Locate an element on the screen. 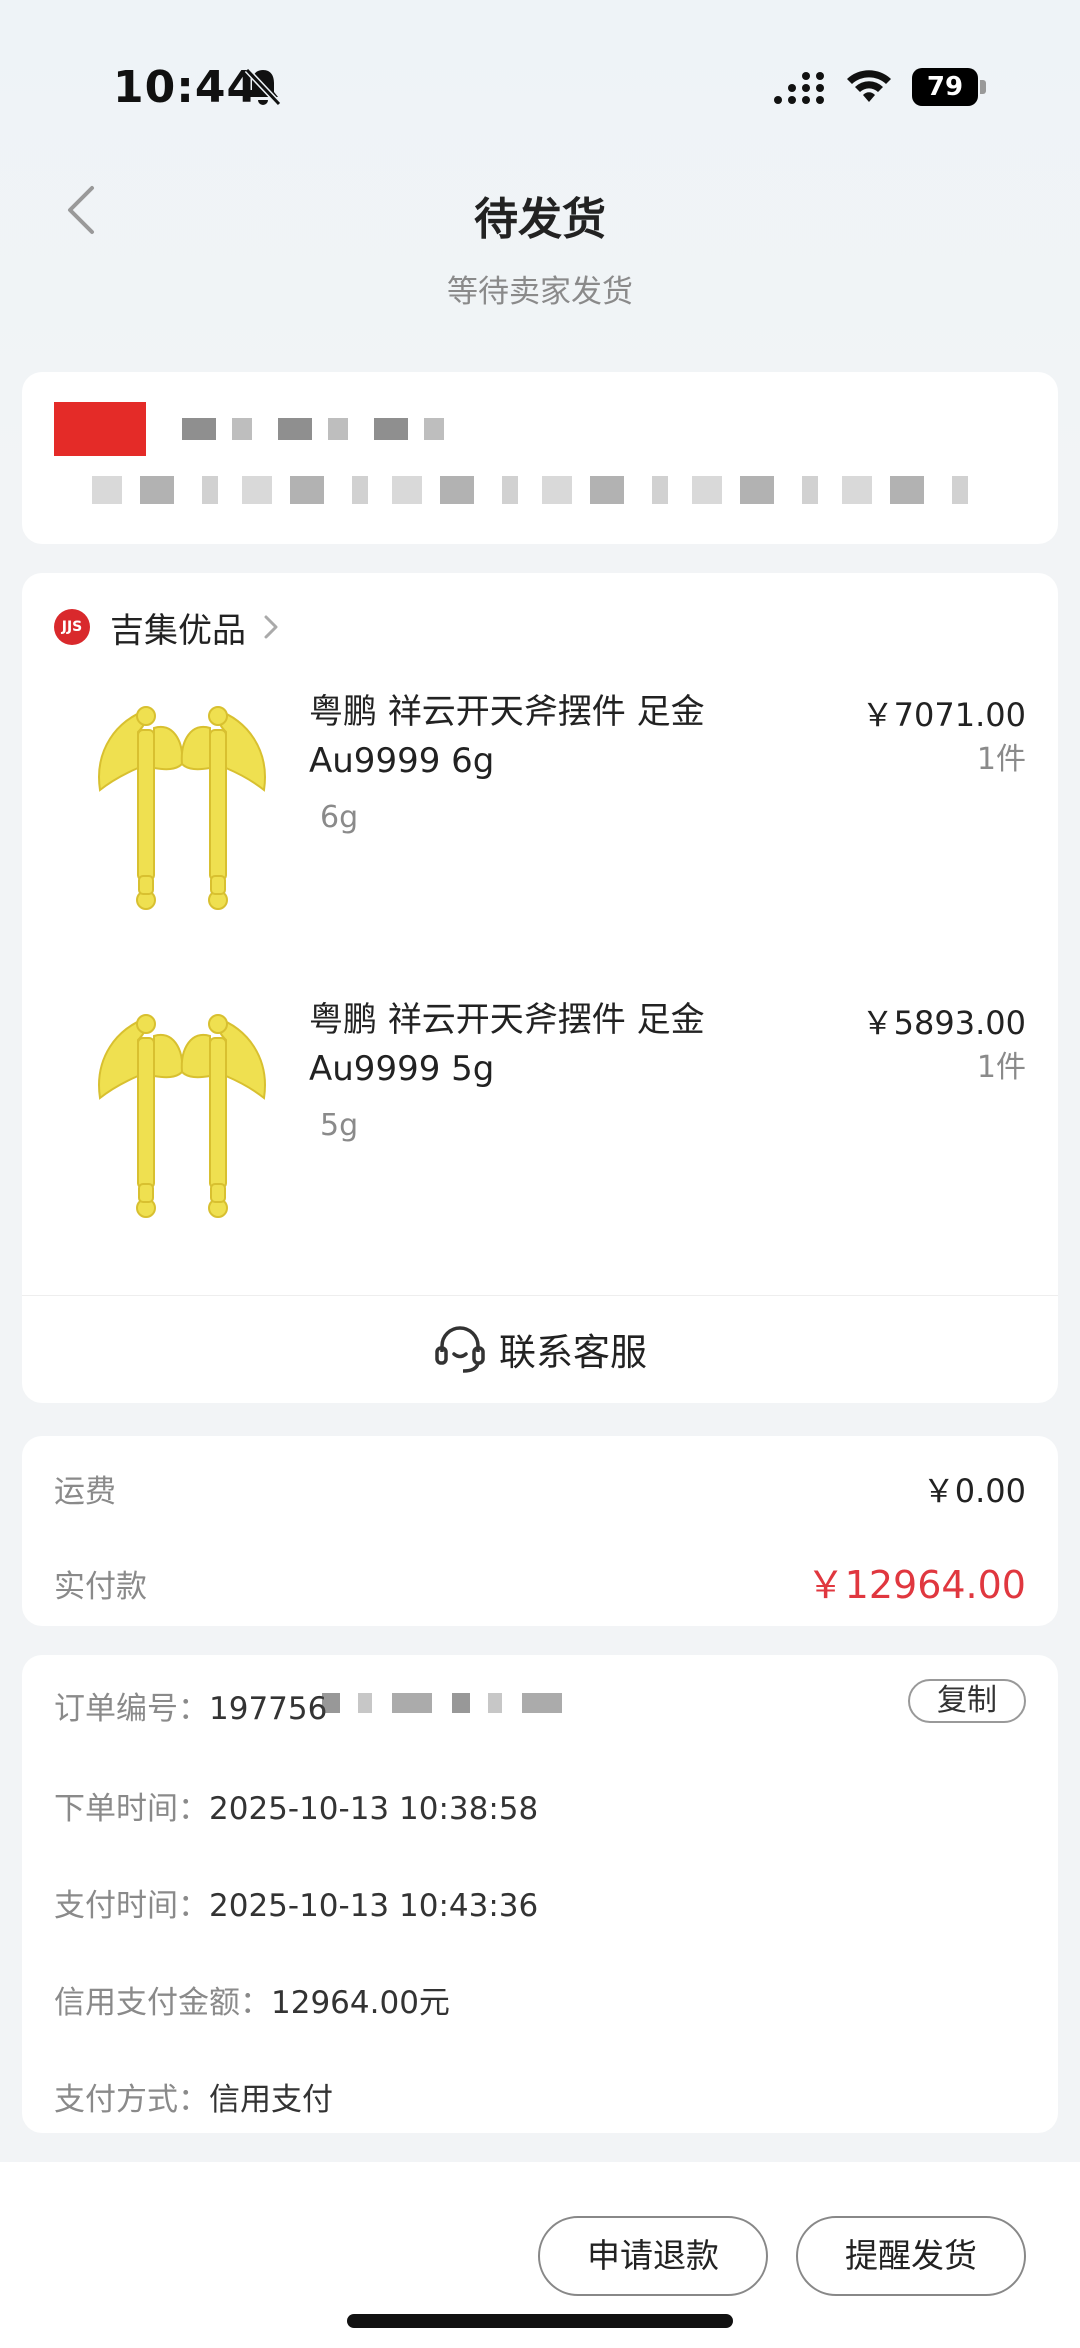  contact-service-label: 联系客服 is located at coordinates (573, 1352).